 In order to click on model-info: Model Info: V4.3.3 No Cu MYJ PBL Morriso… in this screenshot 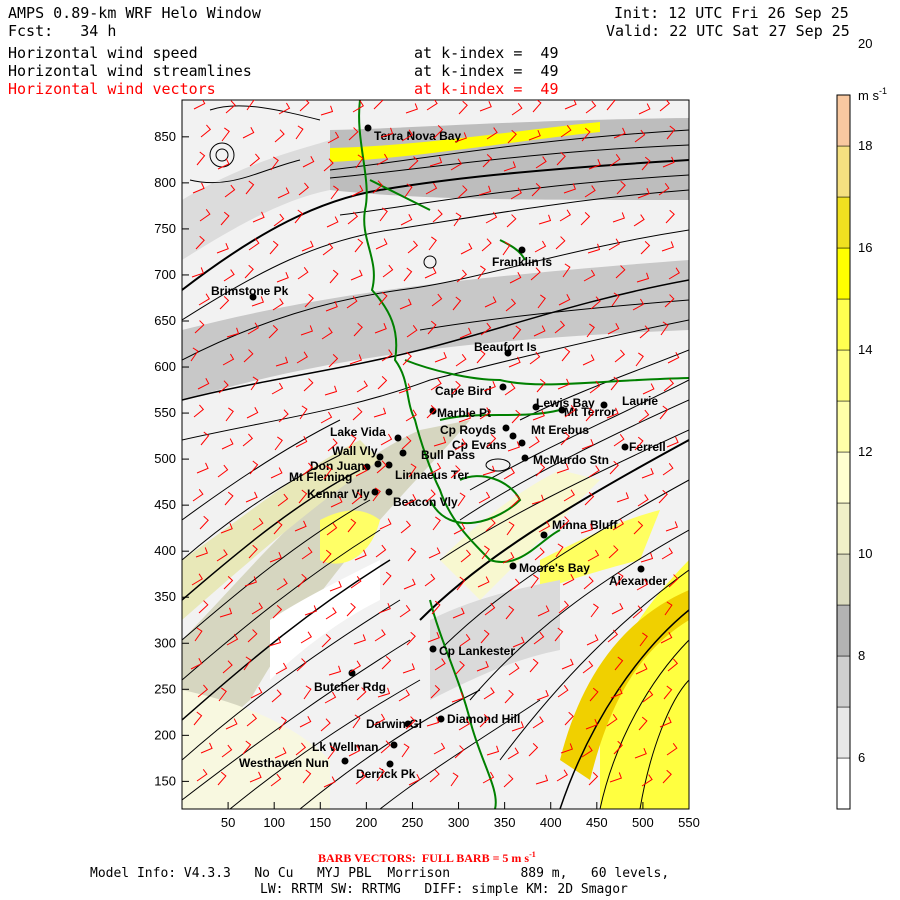, I will do `click(380, 873)`.